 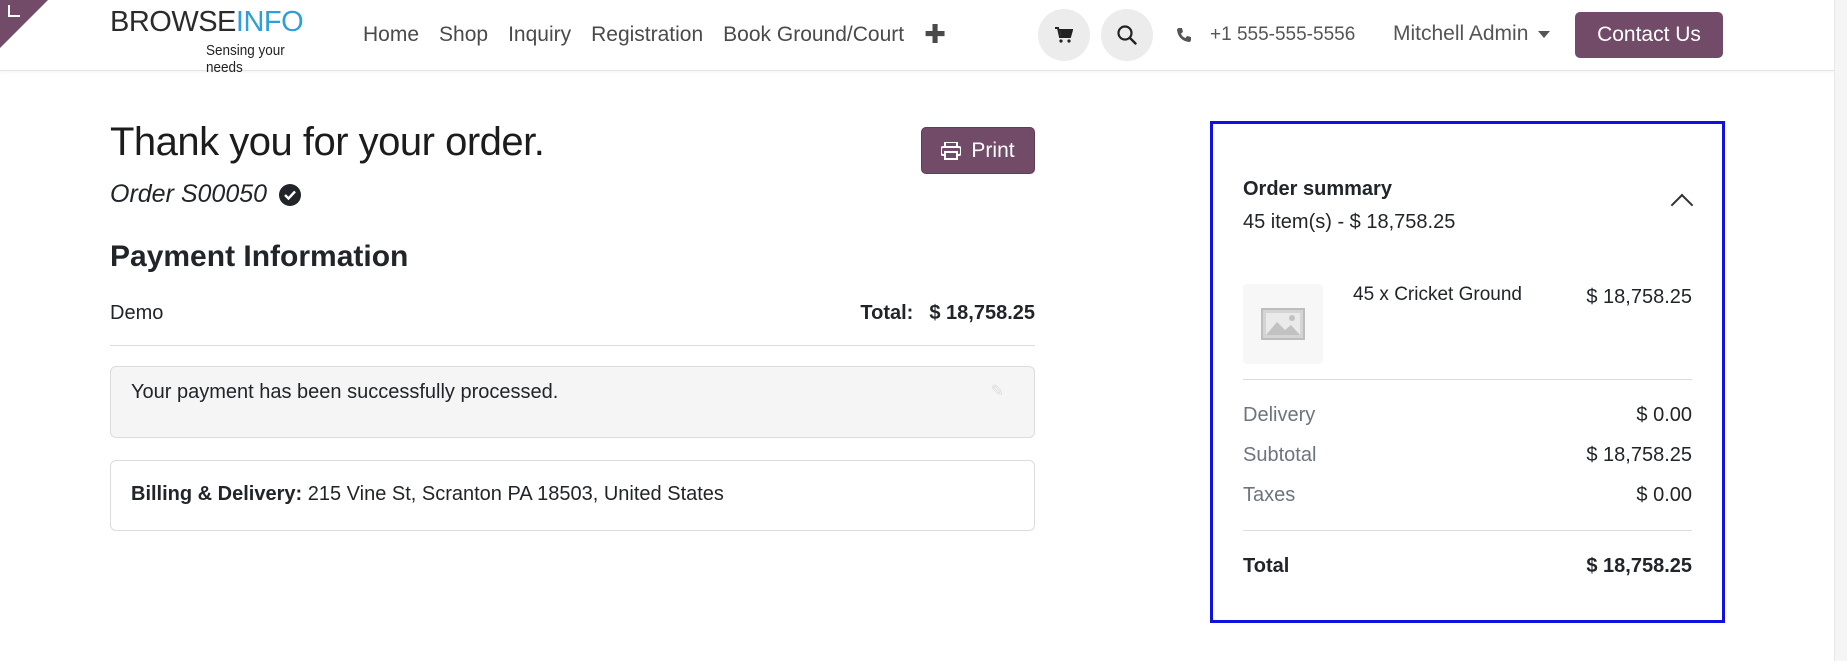 I want to click on search-button, so click(x=1127, y=35).